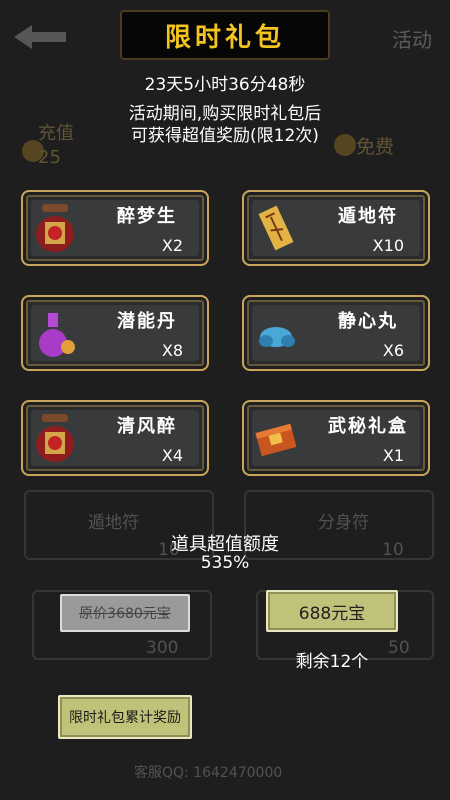 Image resolution: width=450 pixels, height=800 pixels. Describe the element at coordinates (393, 455) in the screenshot. I see `item-quantity: X1` at that location.